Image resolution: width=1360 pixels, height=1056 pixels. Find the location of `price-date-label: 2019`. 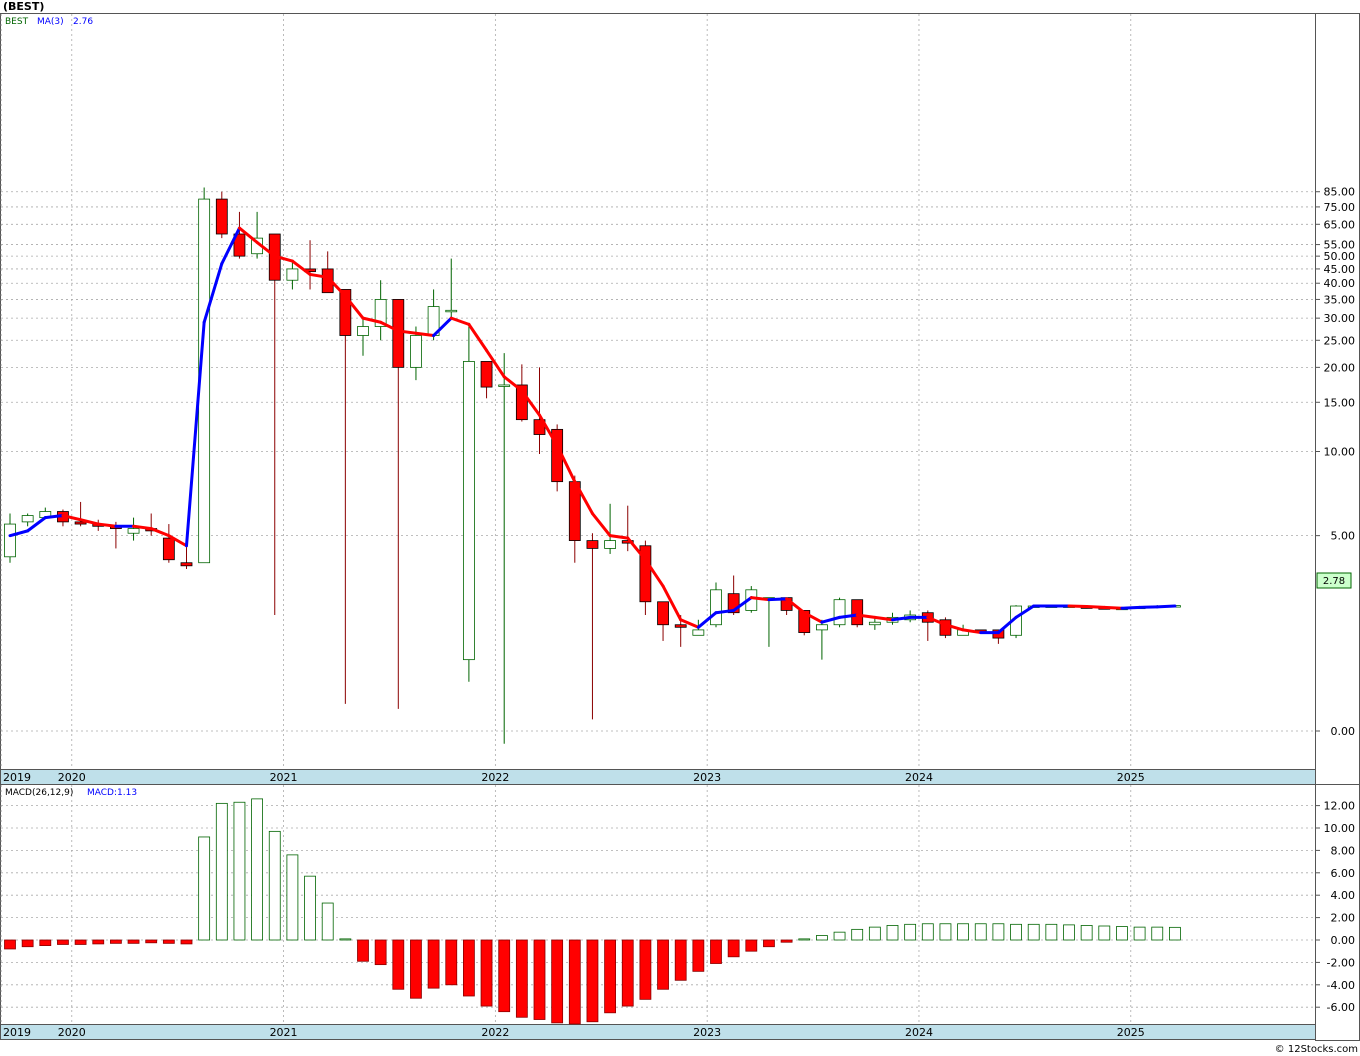

price-date-label: 2019 is located at coordinates (17, 777).